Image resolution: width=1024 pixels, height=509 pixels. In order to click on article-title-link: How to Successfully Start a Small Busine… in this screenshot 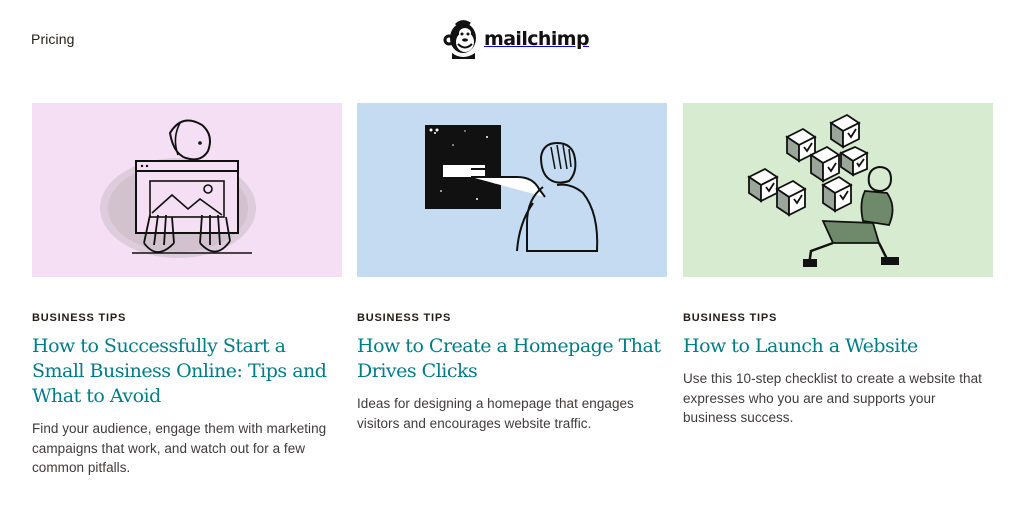, I will do `click(187, 371)`.